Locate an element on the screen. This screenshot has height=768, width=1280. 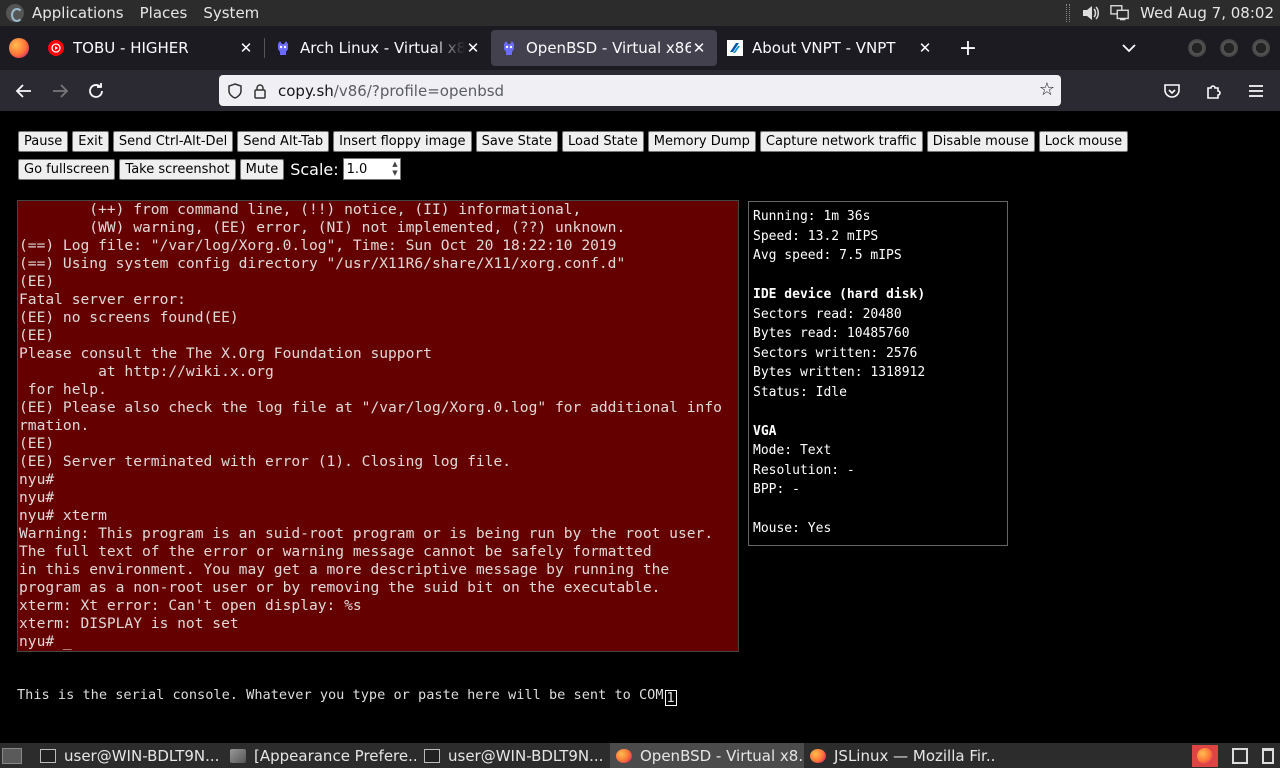
stat-line: Bytes written: 1318912 is located at coordinates (839, 372).